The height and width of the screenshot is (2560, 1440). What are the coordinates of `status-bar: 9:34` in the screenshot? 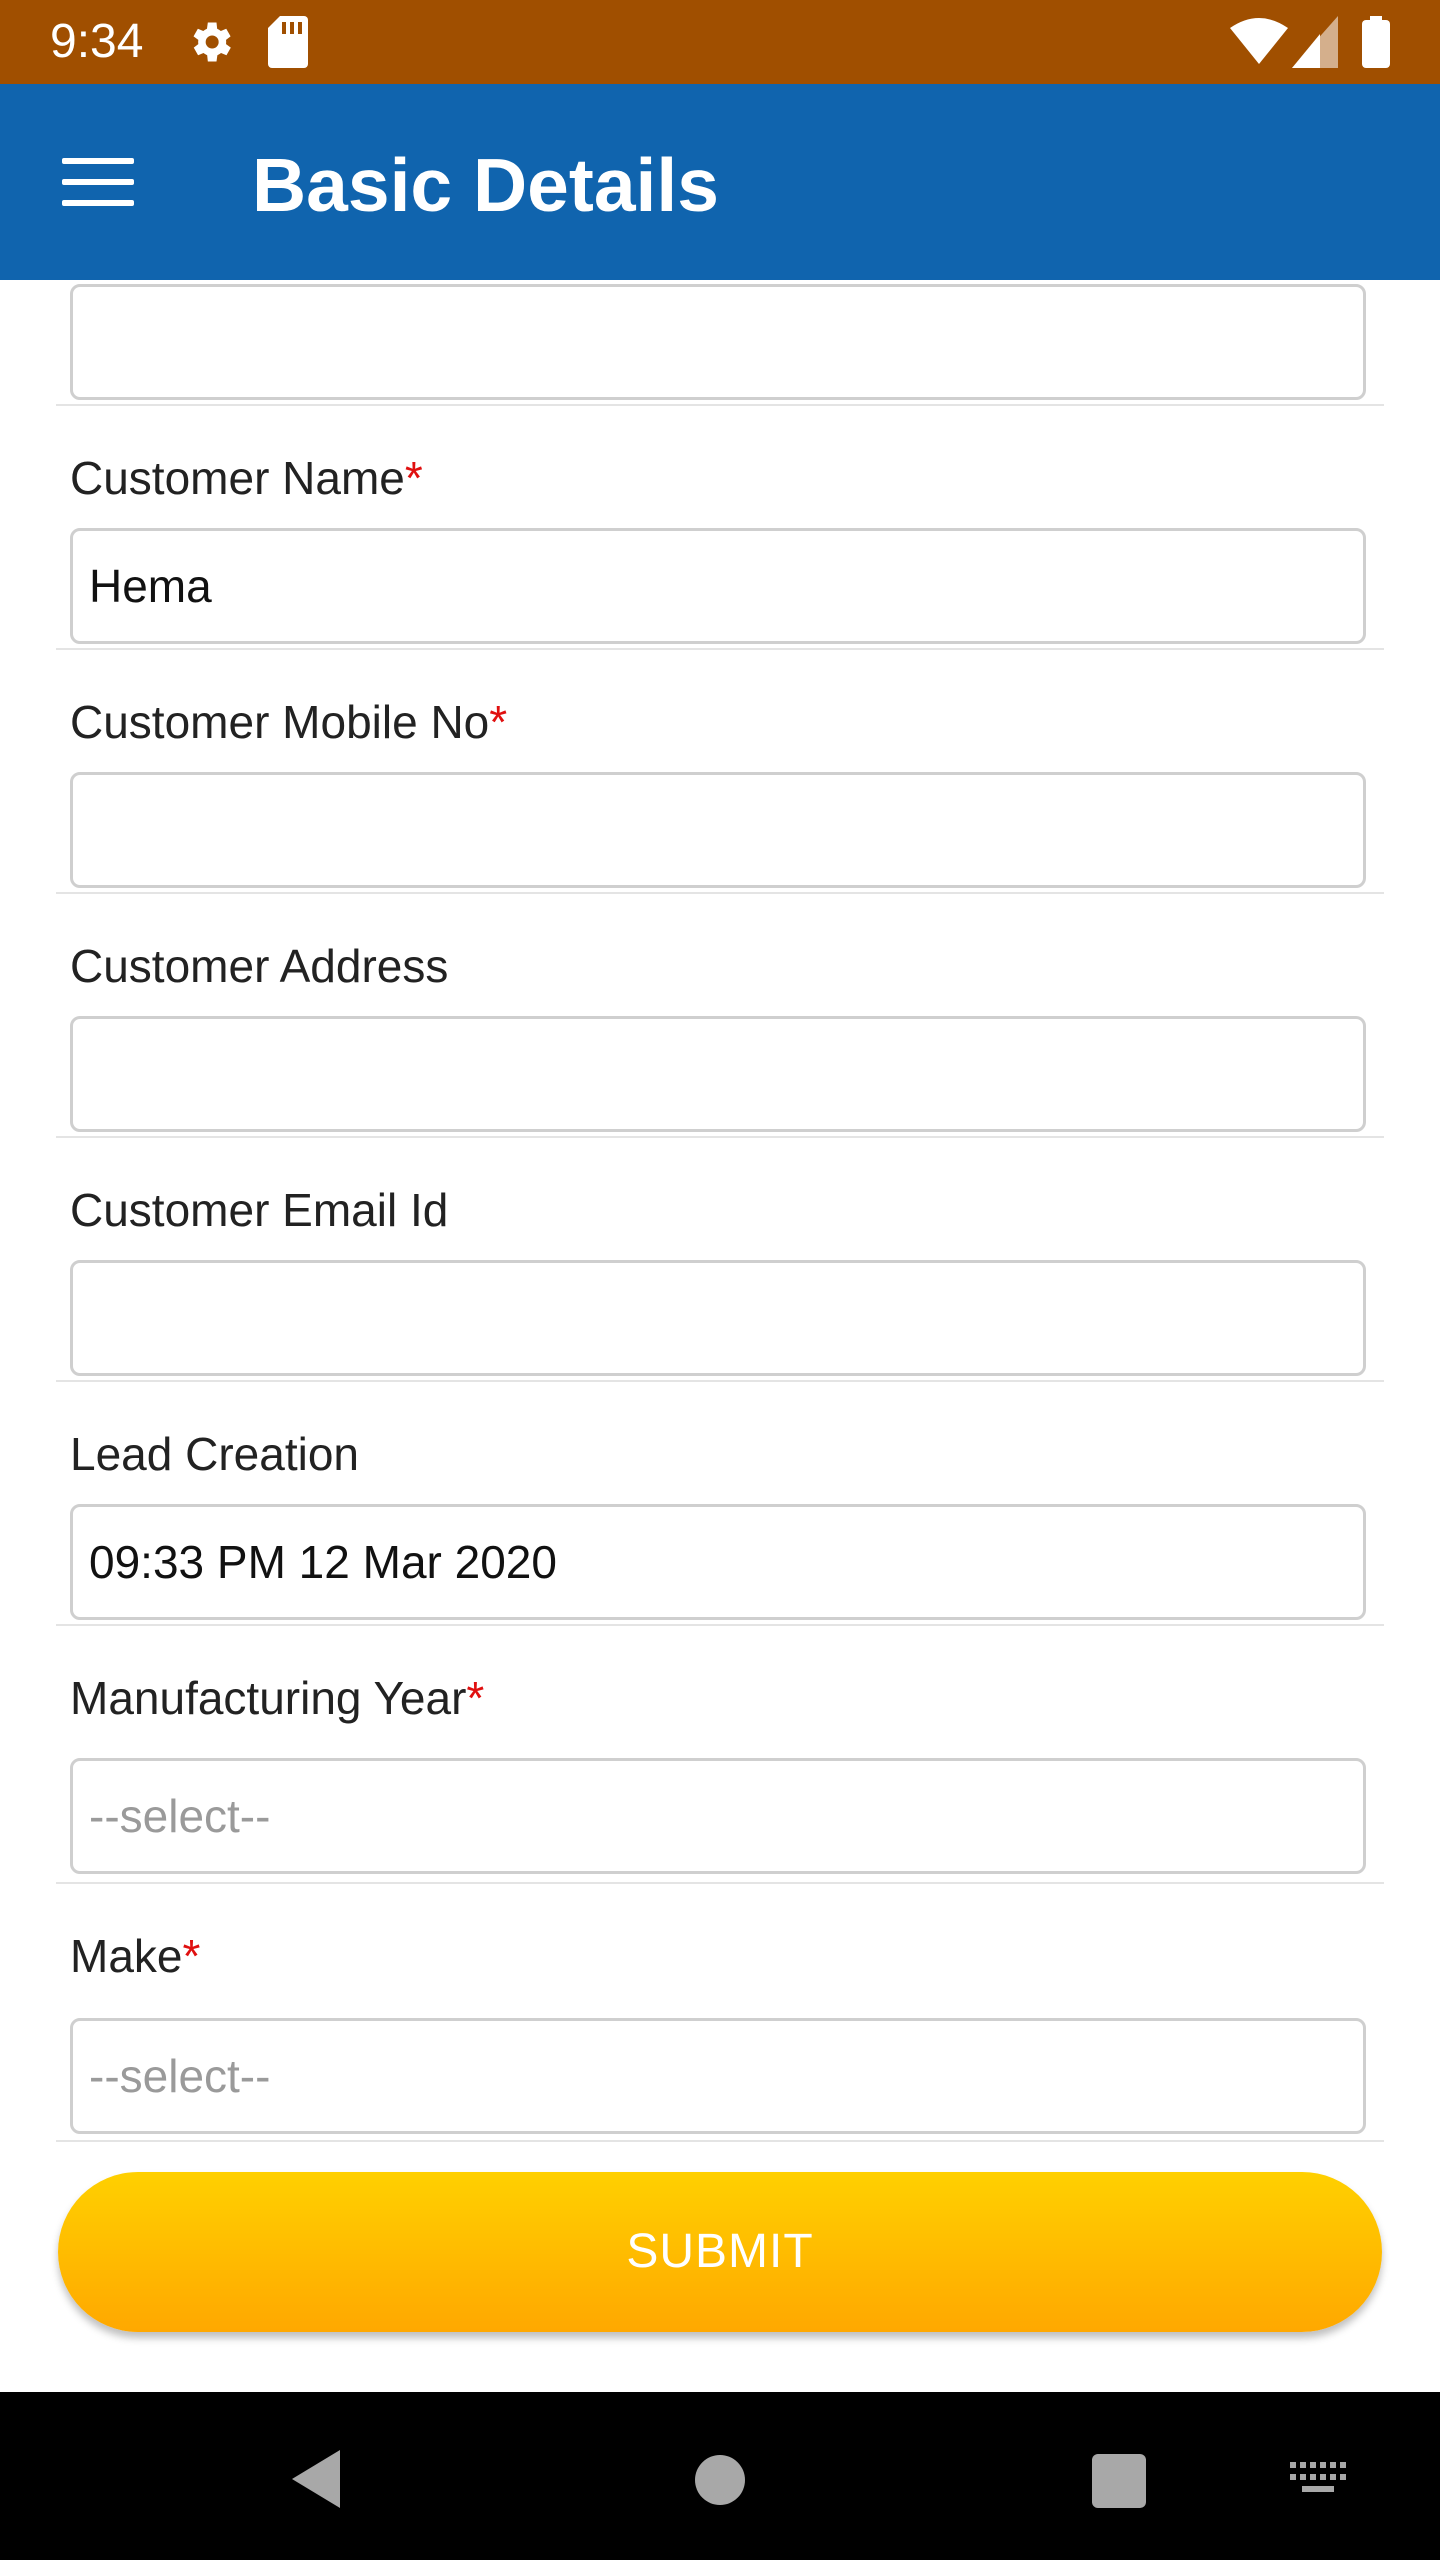 It's located at (720, 42).